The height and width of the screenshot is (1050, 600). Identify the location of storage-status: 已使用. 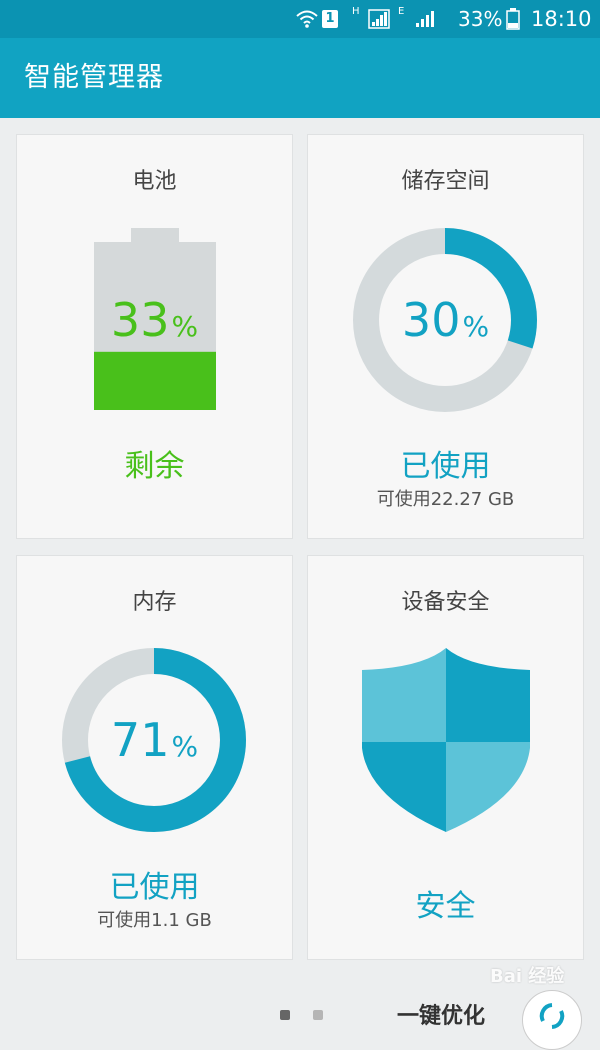
(445, 466).